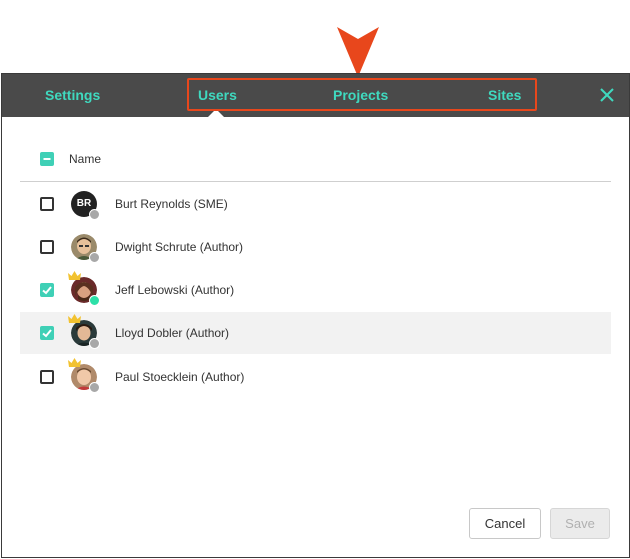  Describe the element at coordinates (175, 290) in the screenshot. I see `user-name: Jeff Lebowski (Author)` at that location.